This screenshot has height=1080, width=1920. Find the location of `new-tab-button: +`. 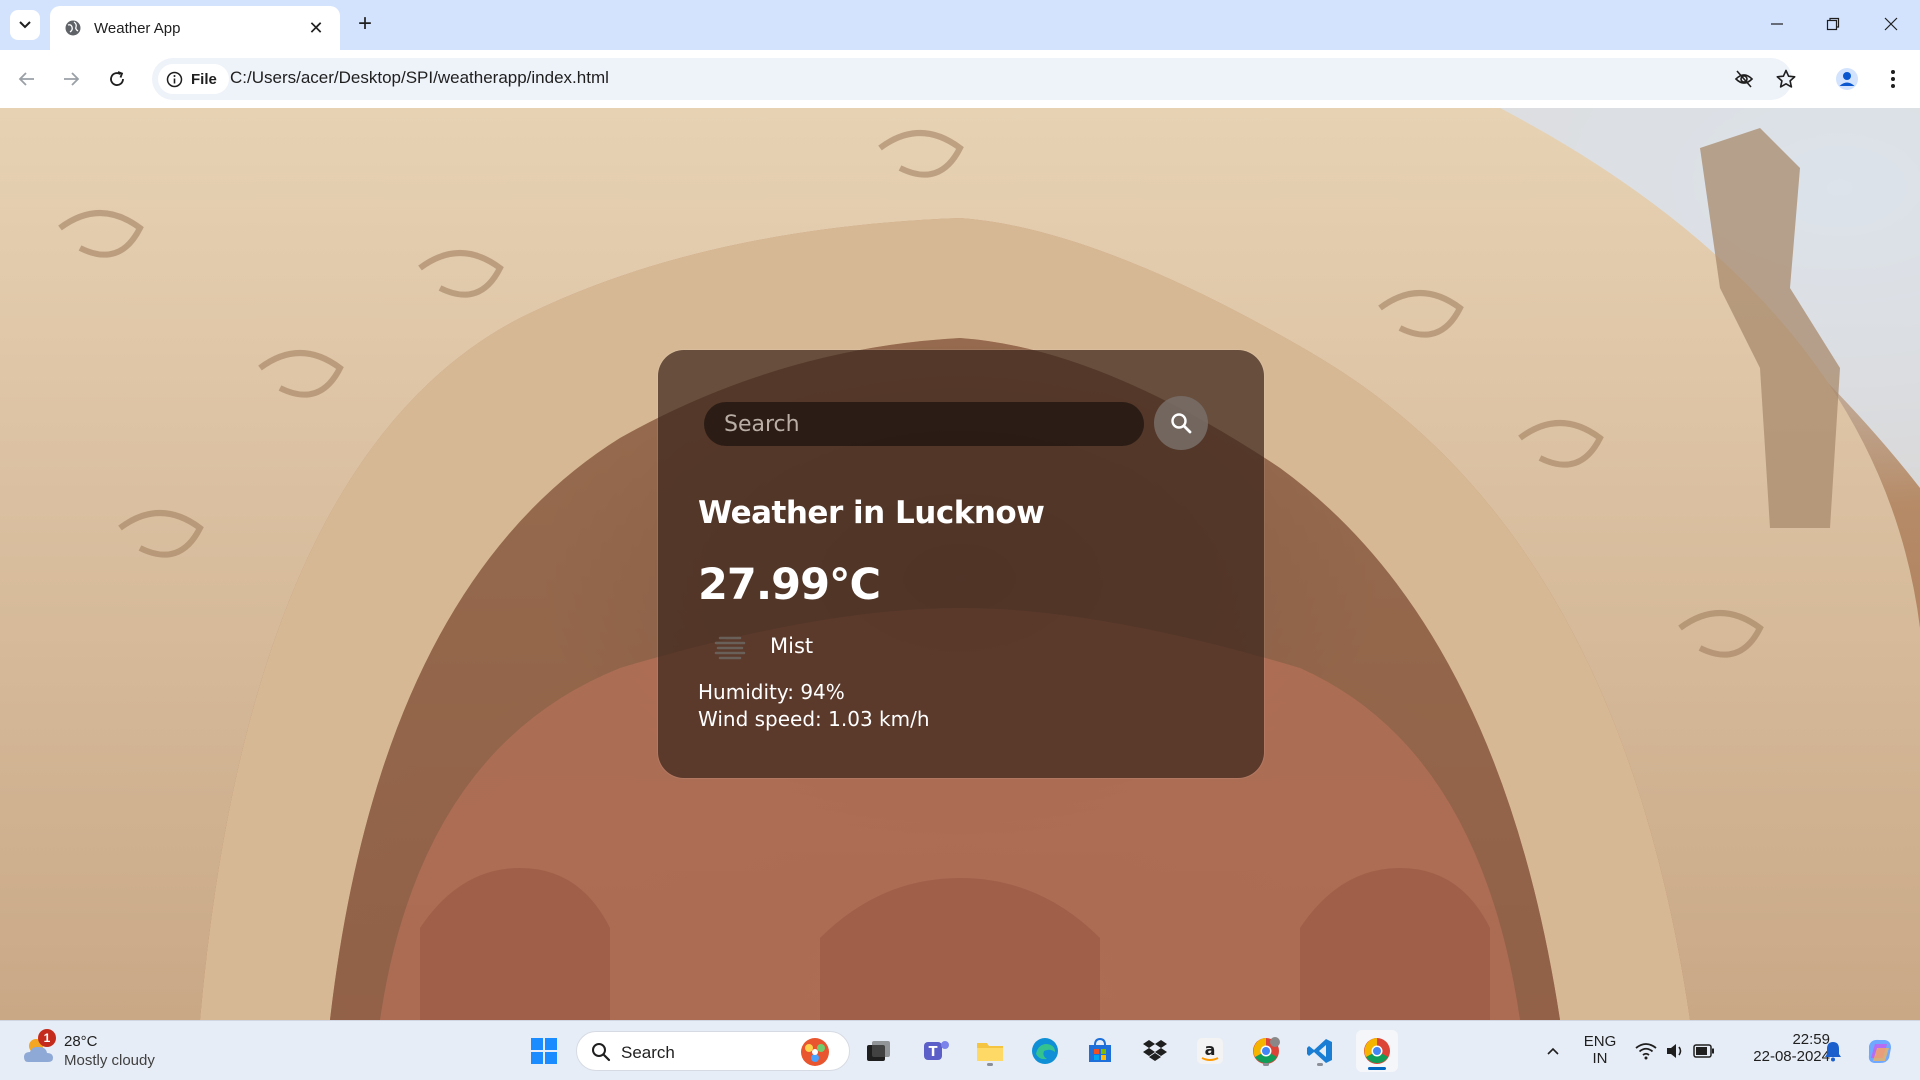

new-tab-button: + is located at coordinates (365, 25).